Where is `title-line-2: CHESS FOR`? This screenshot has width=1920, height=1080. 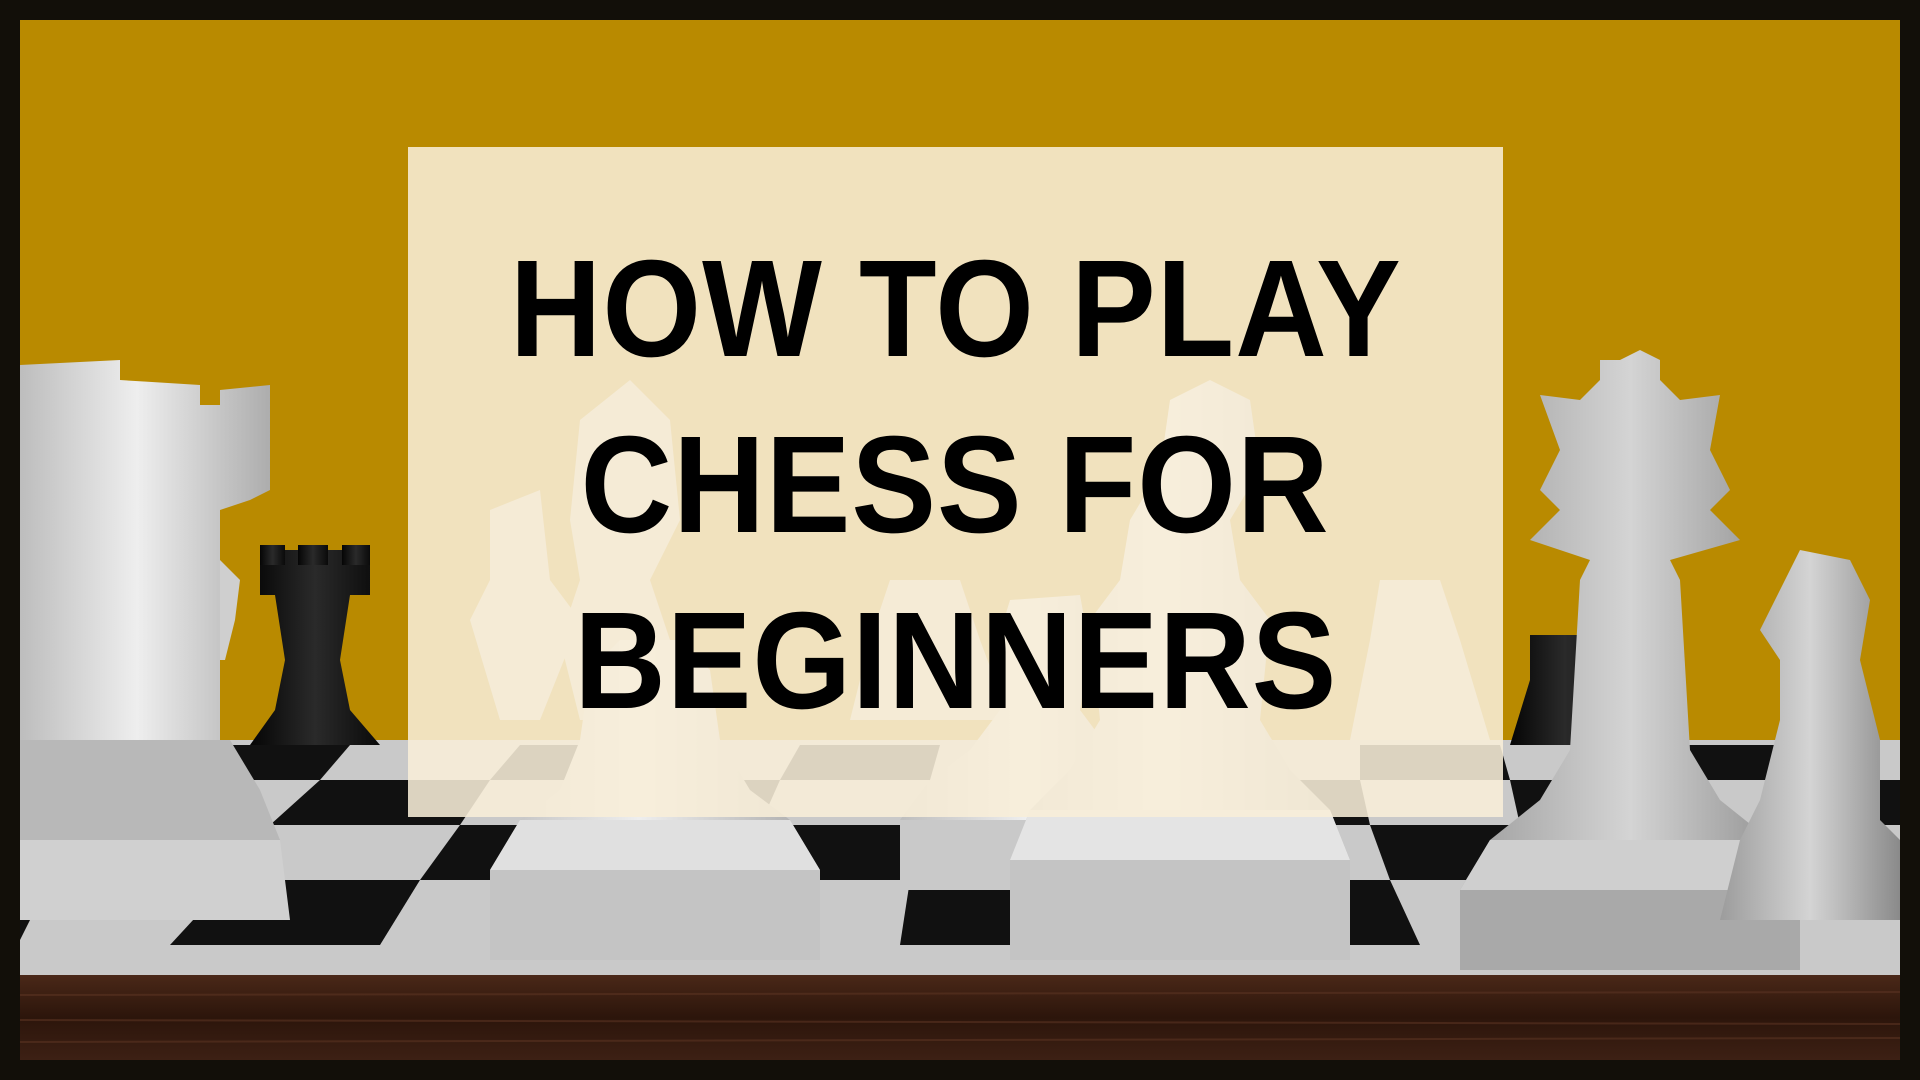 title-line-2: CHESS FOR is located at coordinates (955, 485).